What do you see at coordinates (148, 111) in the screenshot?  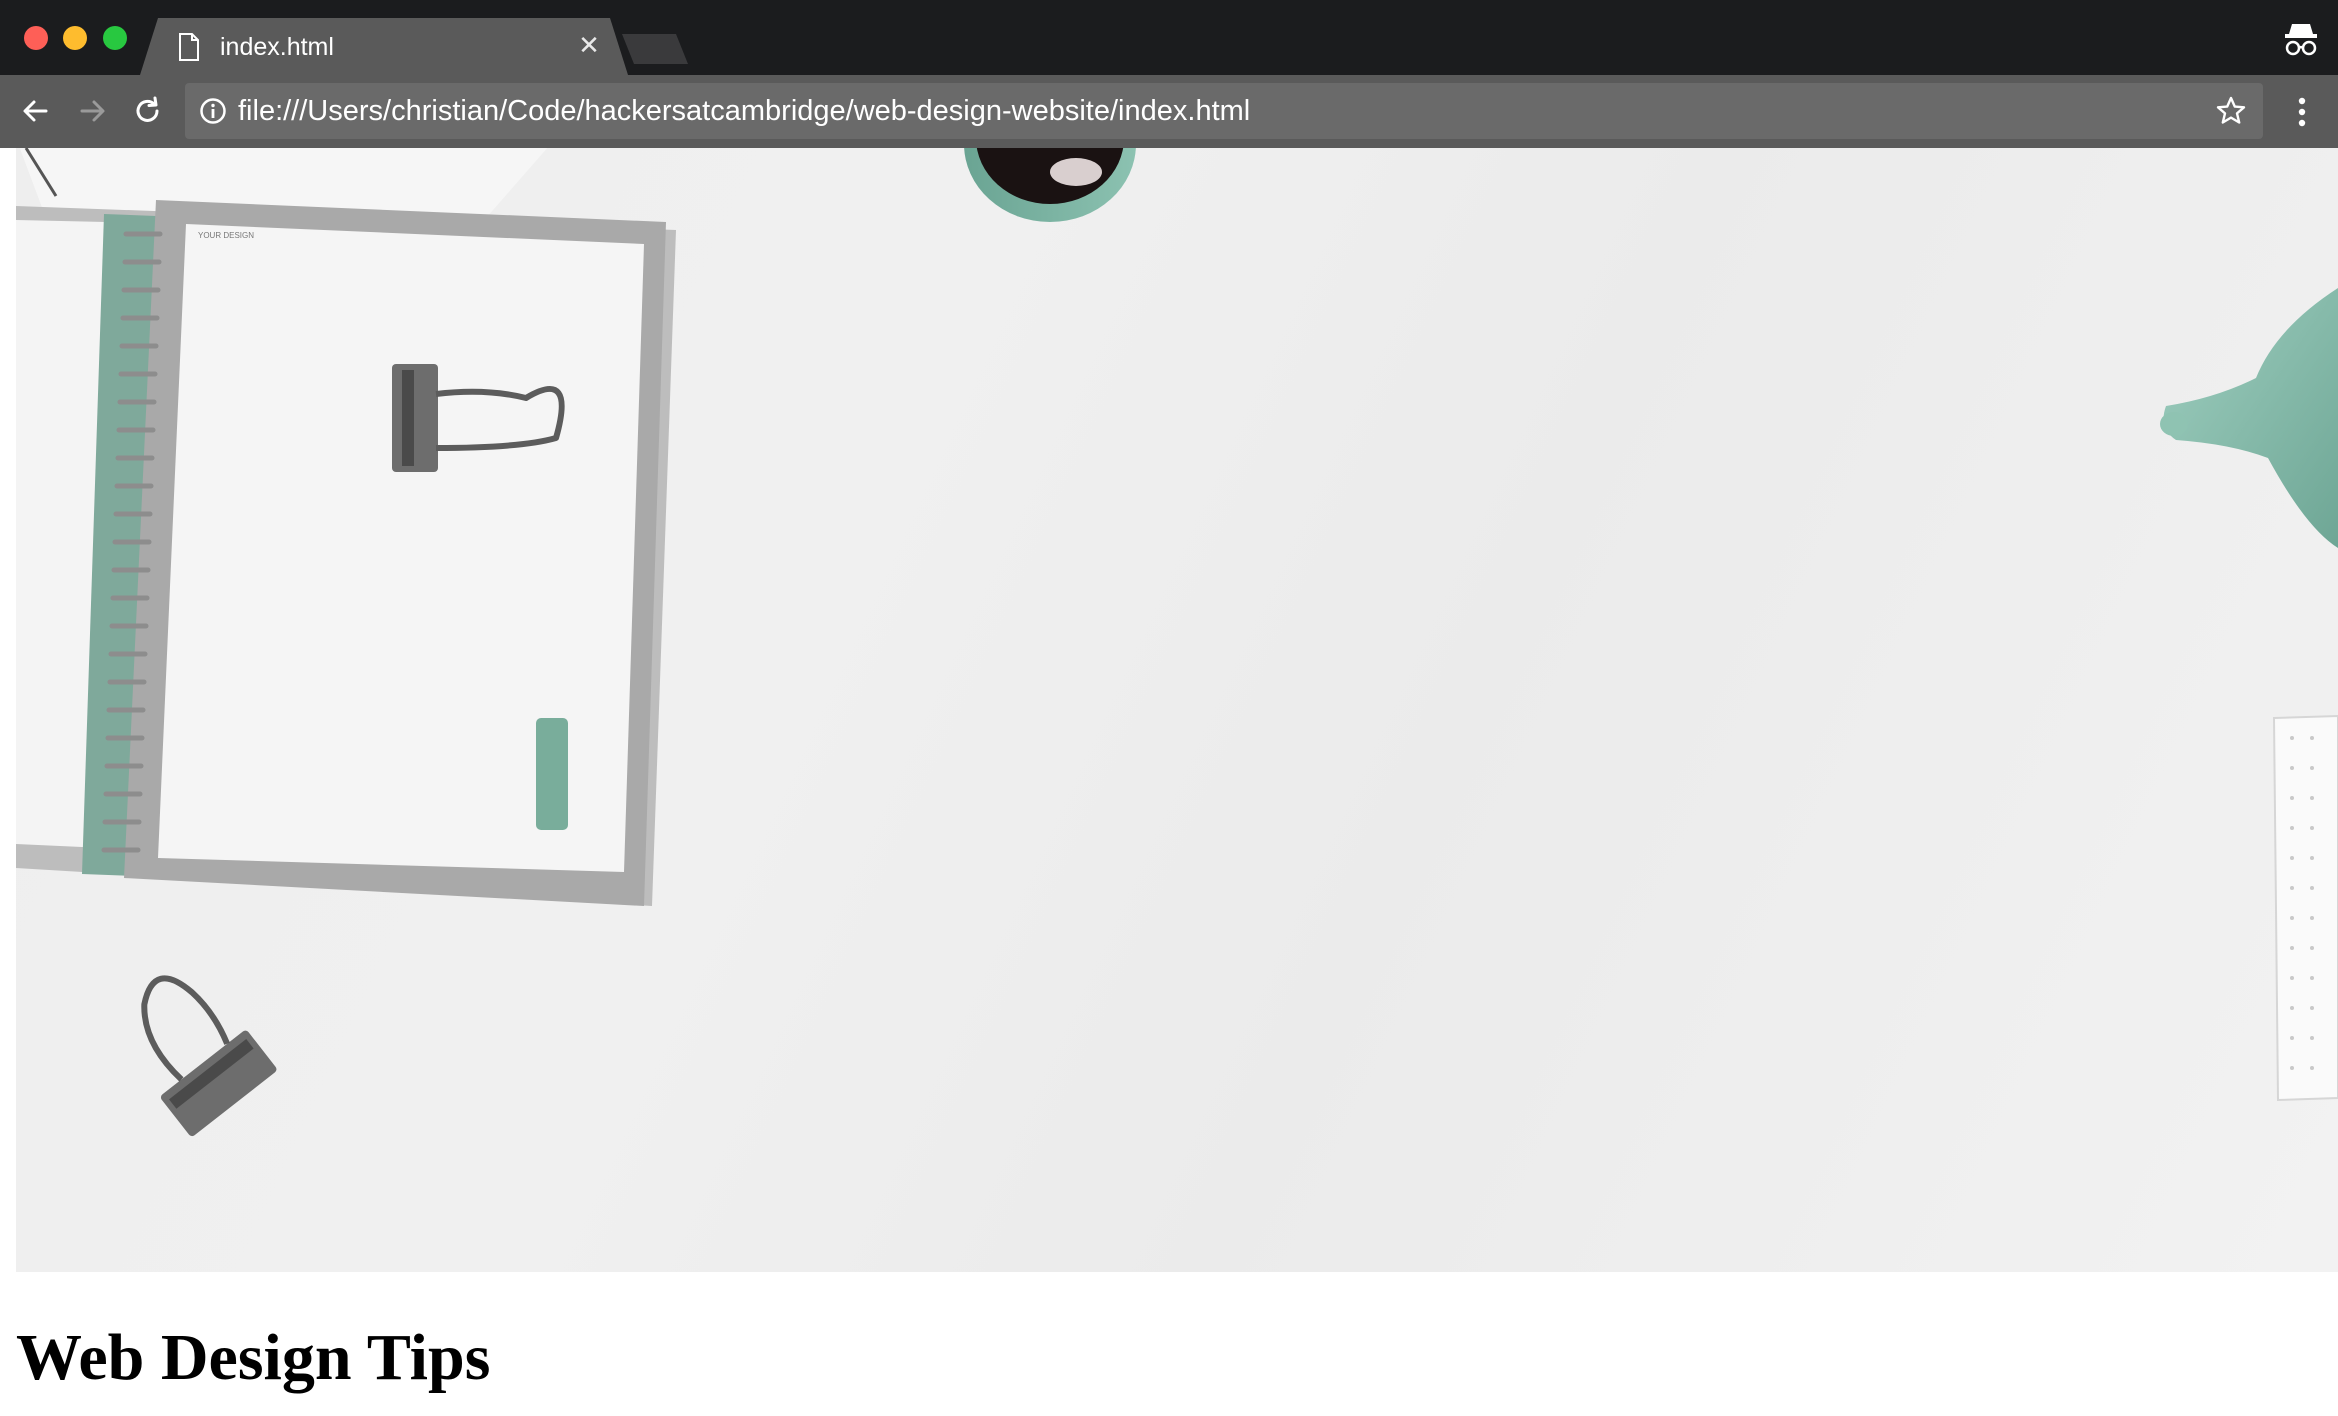 I see `reload-icon` at bounding box center [148, 111].